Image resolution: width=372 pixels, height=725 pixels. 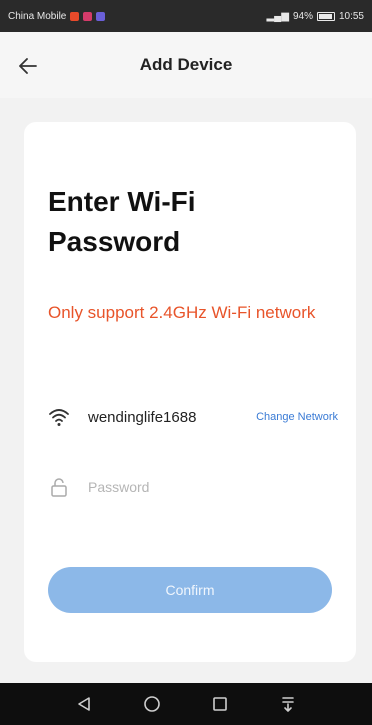 What do you see at coordinates (37, 16) in the screenshot?
I see `carrier-name: China Mobile` at bounding box center [37, 16].